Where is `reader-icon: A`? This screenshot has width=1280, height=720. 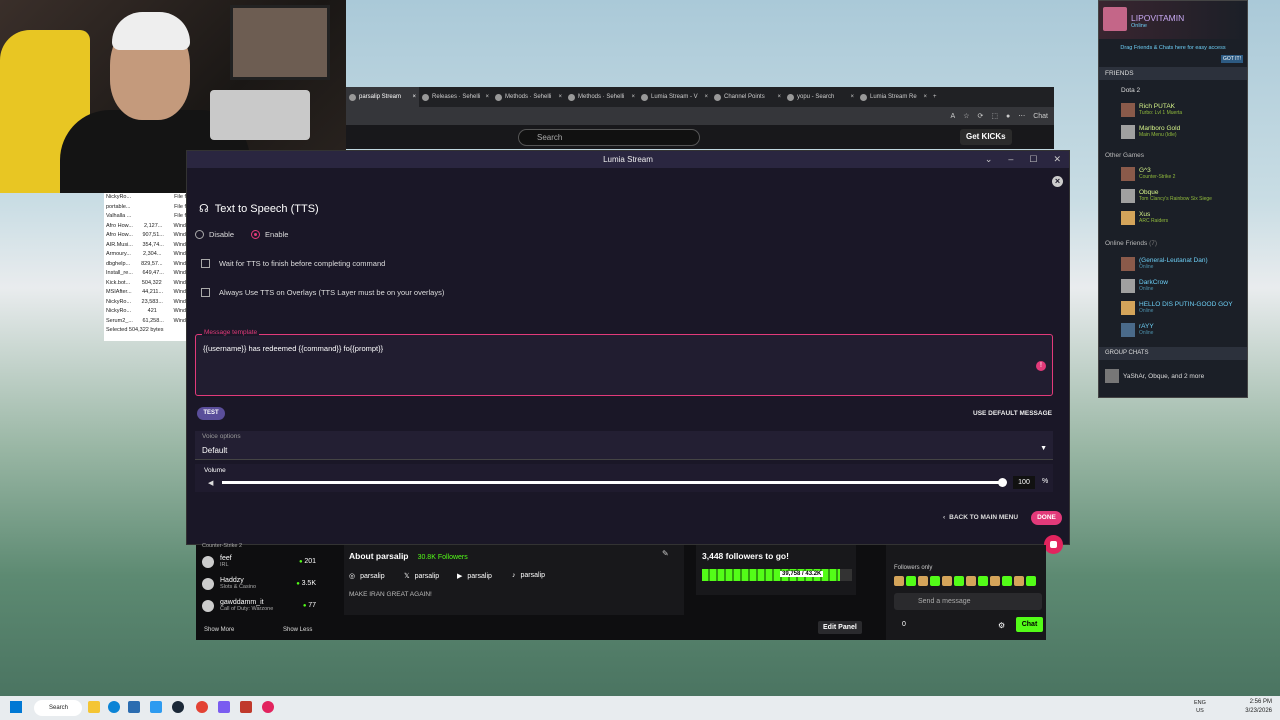 reader-icon: A is located at coordinates (953, 116).